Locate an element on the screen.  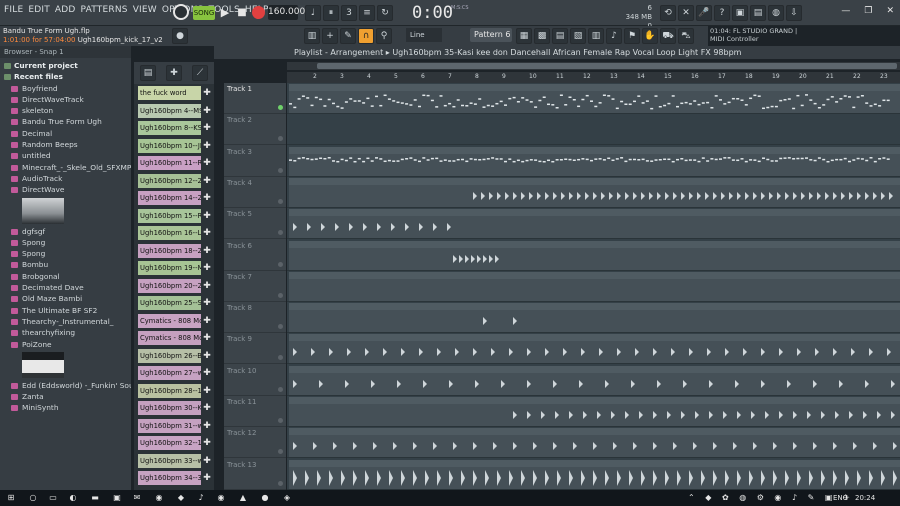
channel-row: Ugh160bpm 19--MSK...✚ is located at coordinates (174, 268).